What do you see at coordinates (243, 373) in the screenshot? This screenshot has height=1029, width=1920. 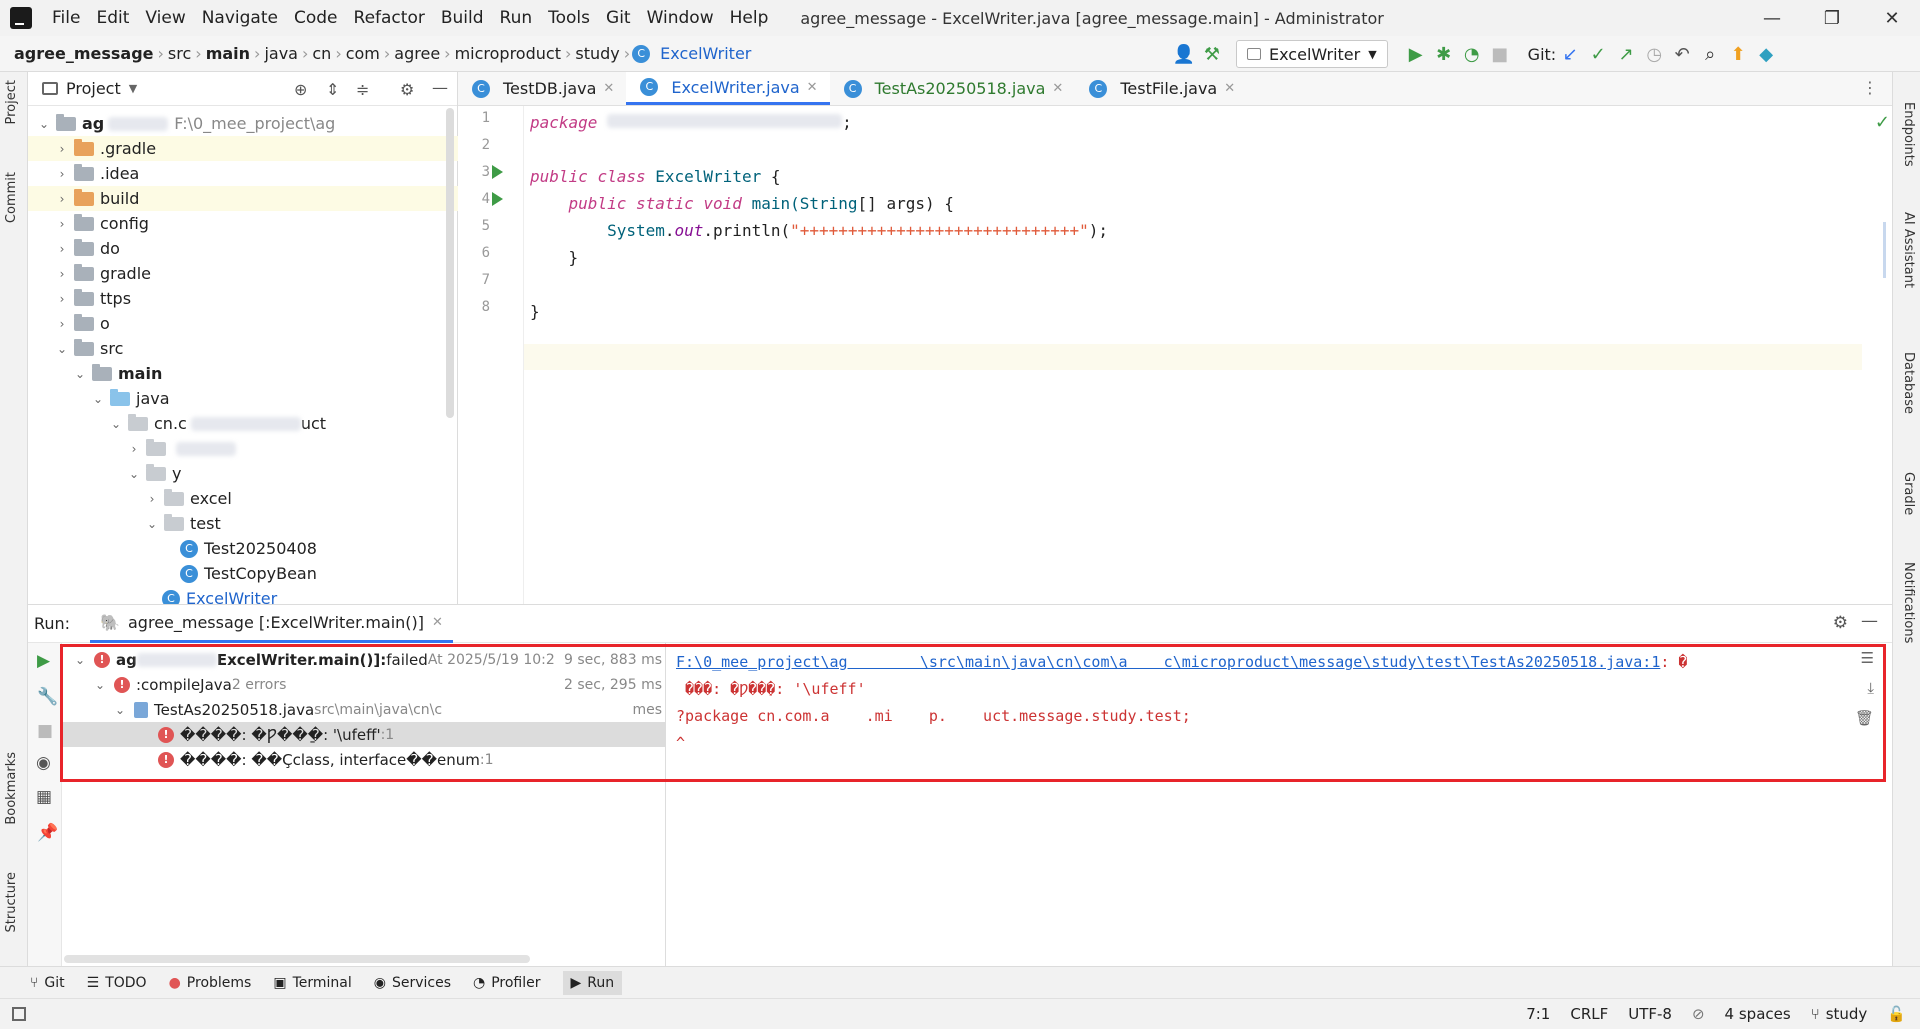 I see `tree-item: ⌄ main` at bounding box center [243, 373].